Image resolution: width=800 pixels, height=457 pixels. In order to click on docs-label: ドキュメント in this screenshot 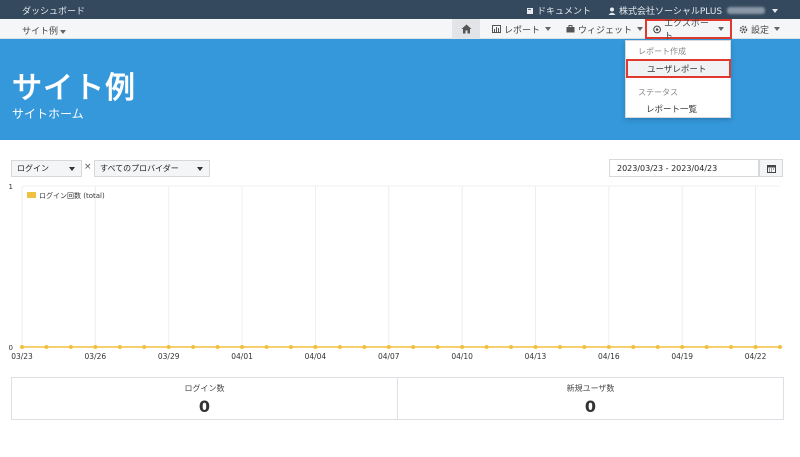, I will do `click(564, 12)`.